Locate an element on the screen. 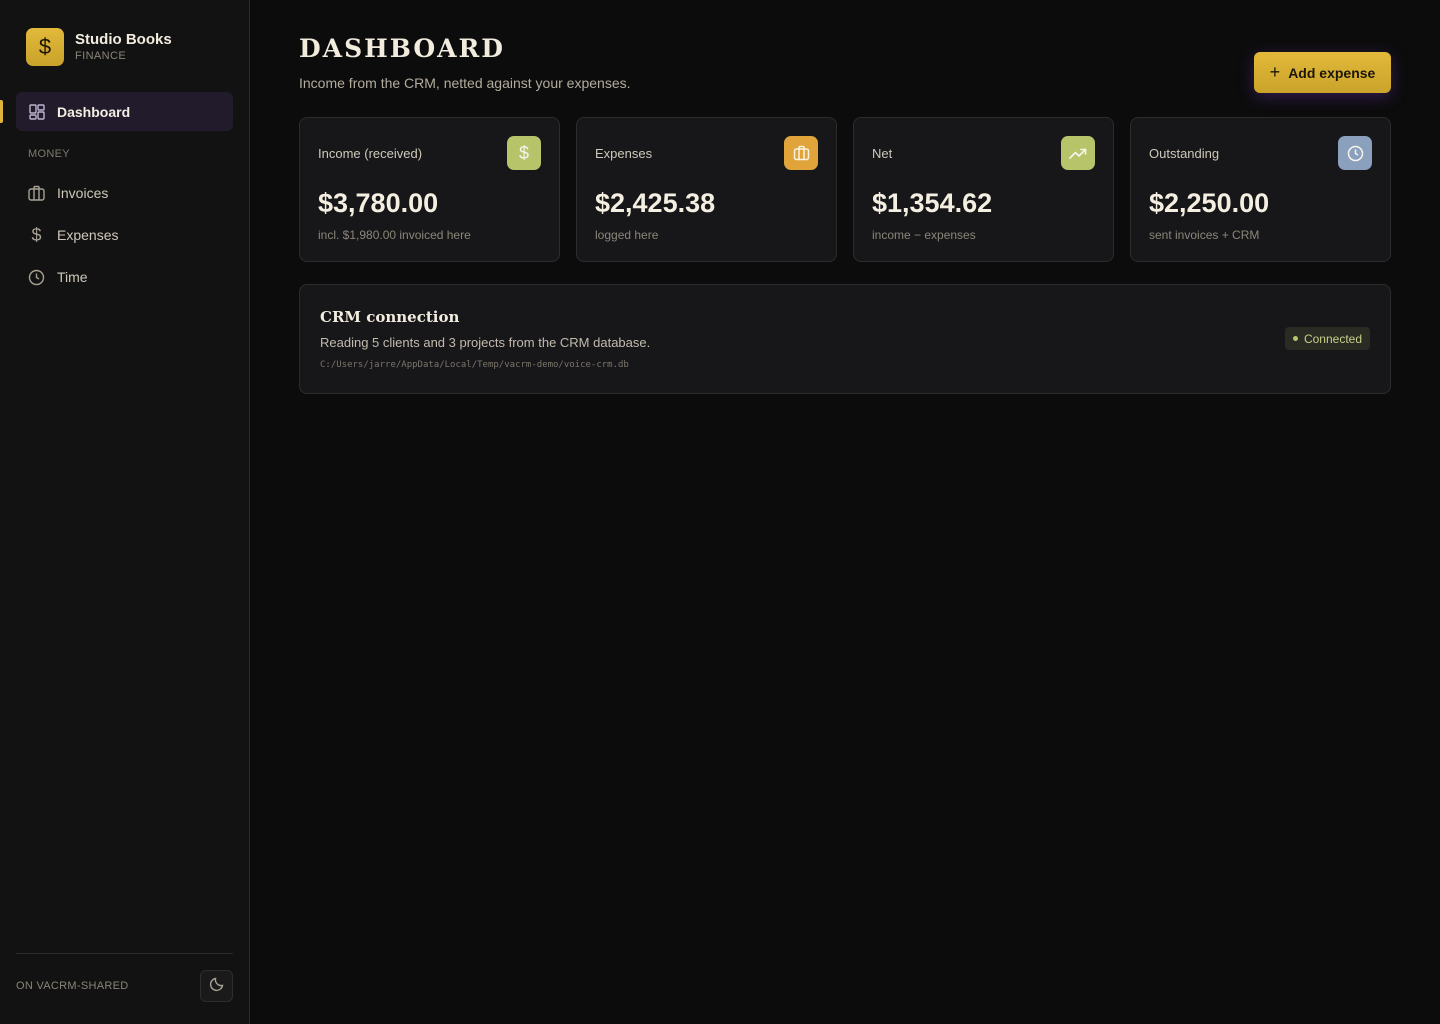 The height and width of the screenshot is (1024, 1440). sidebar-item-expenses: $ Expenses is located at coordinates (124, 235).